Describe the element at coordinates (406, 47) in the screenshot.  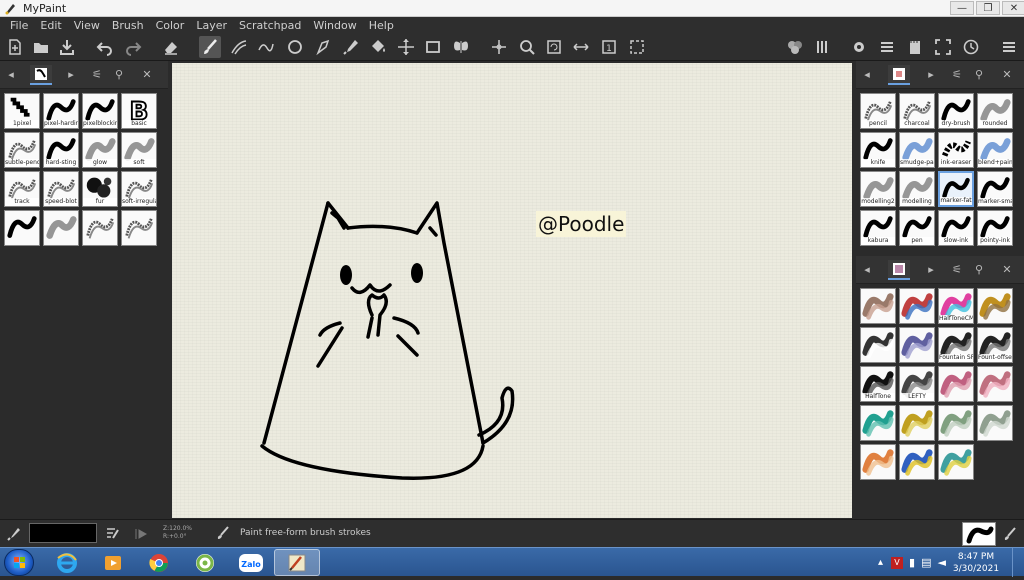
I see `move-layer-icon` at that location.